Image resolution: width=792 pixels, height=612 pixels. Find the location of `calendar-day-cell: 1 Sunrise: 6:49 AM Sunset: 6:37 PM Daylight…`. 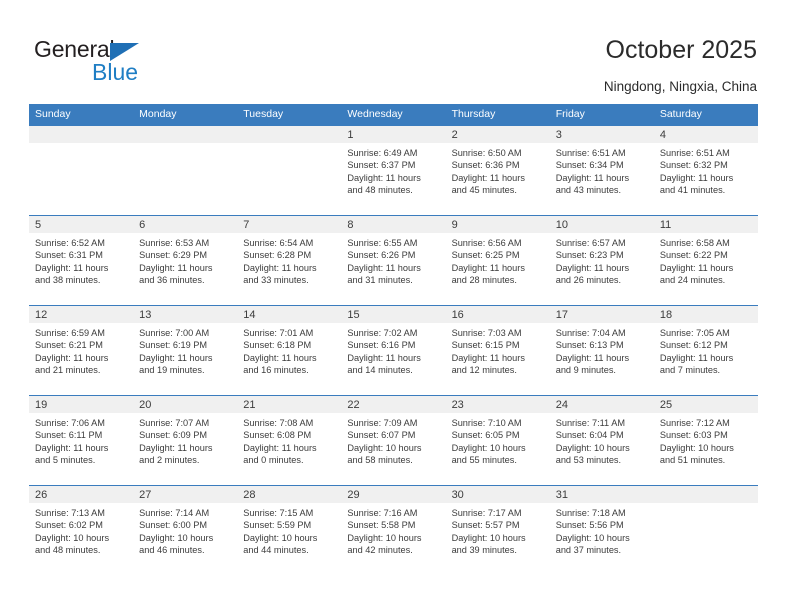

calendar-day-cell: 1 Sunrise: 6:49 AM Sunset: 6:37 PM Daylight… is located at coordinates (393, 170).